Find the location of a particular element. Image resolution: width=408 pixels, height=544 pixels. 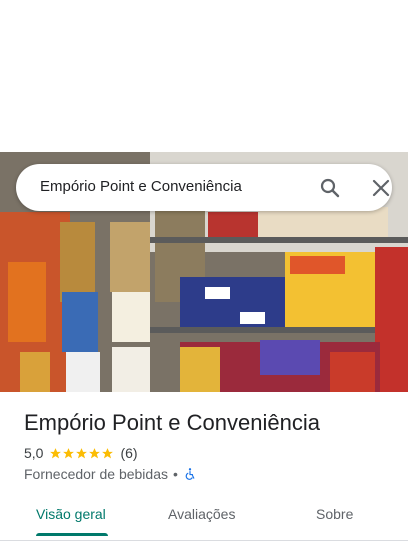

tab-overview: Visão geral is located at coordinates (71, 514).